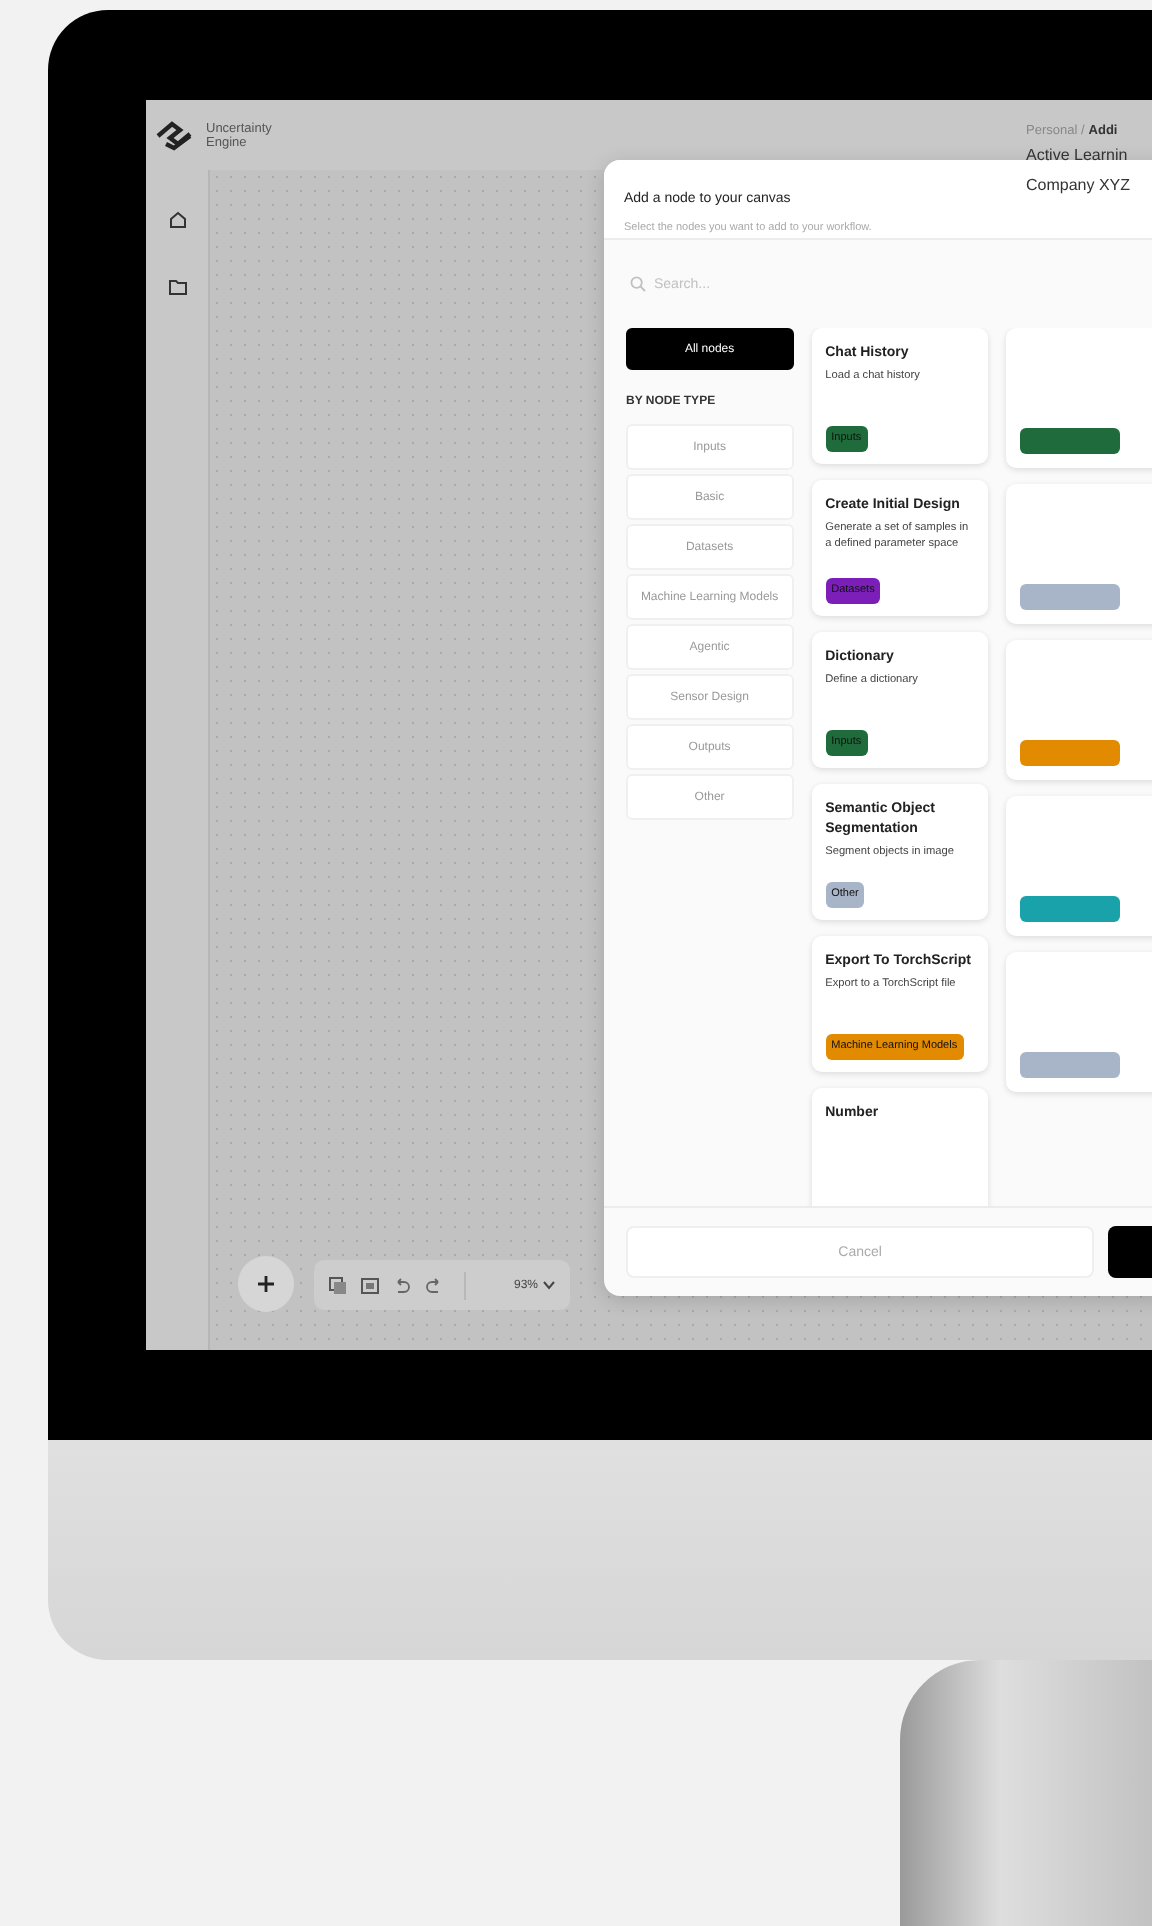  What do you see at coordinates (1078, 185) in the screenshot?
I see `company-name: Company XYZ` at bounding box center [1078, 185].